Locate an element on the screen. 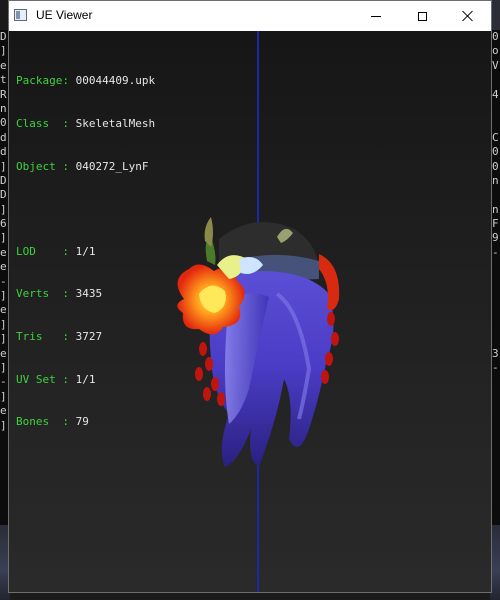 The width and height of the screenshot is (500, 600). info-verts-label: Verts : is located at coordinates (46, 294).